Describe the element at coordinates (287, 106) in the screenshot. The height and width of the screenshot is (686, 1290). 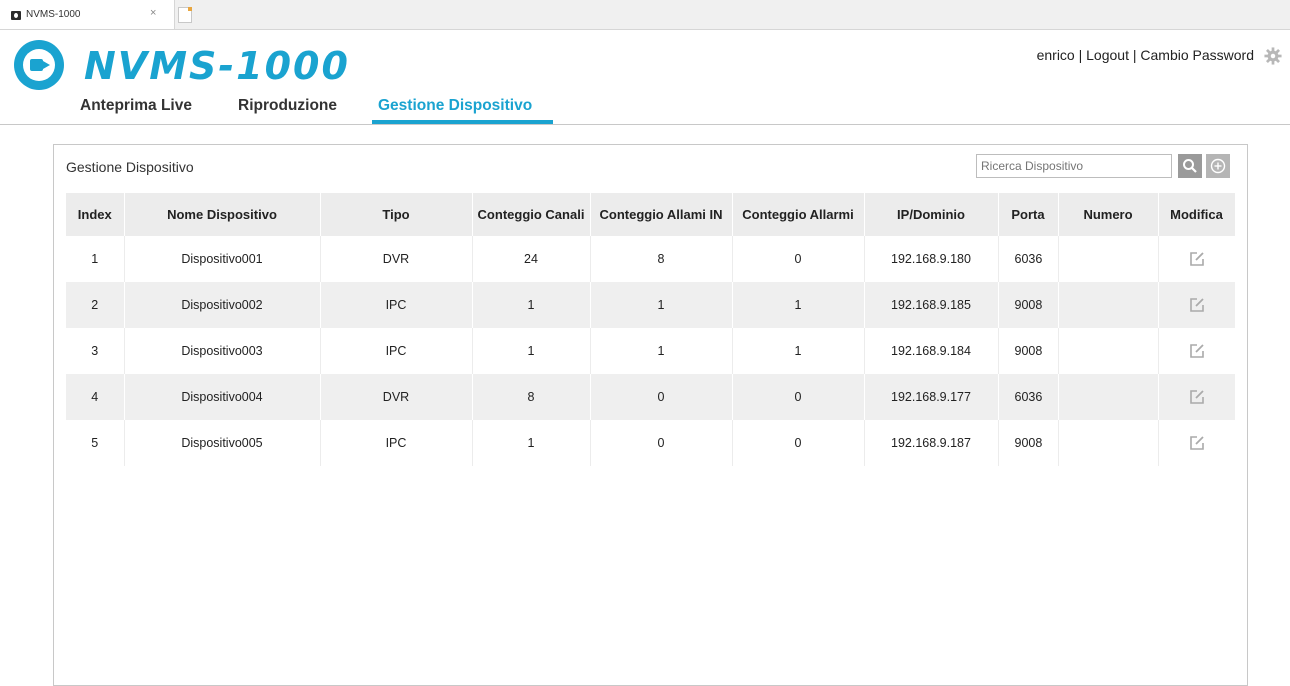
I see `tab-riproduzione: Riproduzione` at that location.